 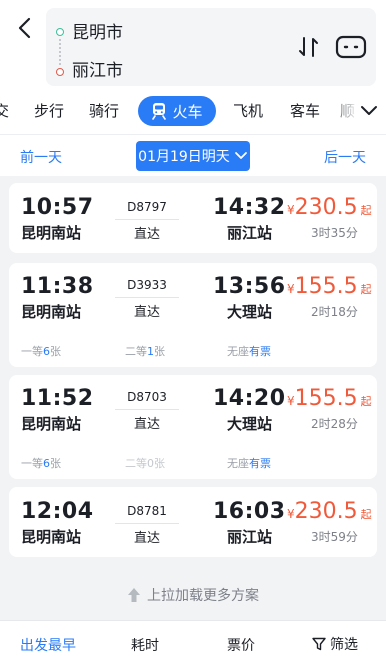 I want to click on back-button, so click(x=24, y=28).